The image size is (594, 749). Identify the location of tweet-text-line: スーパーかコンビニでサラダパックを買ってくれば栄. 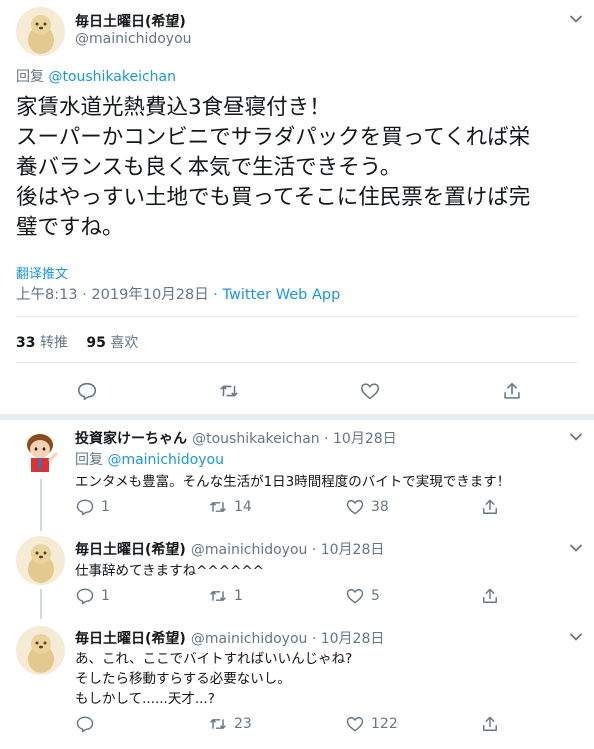
(273, 137).